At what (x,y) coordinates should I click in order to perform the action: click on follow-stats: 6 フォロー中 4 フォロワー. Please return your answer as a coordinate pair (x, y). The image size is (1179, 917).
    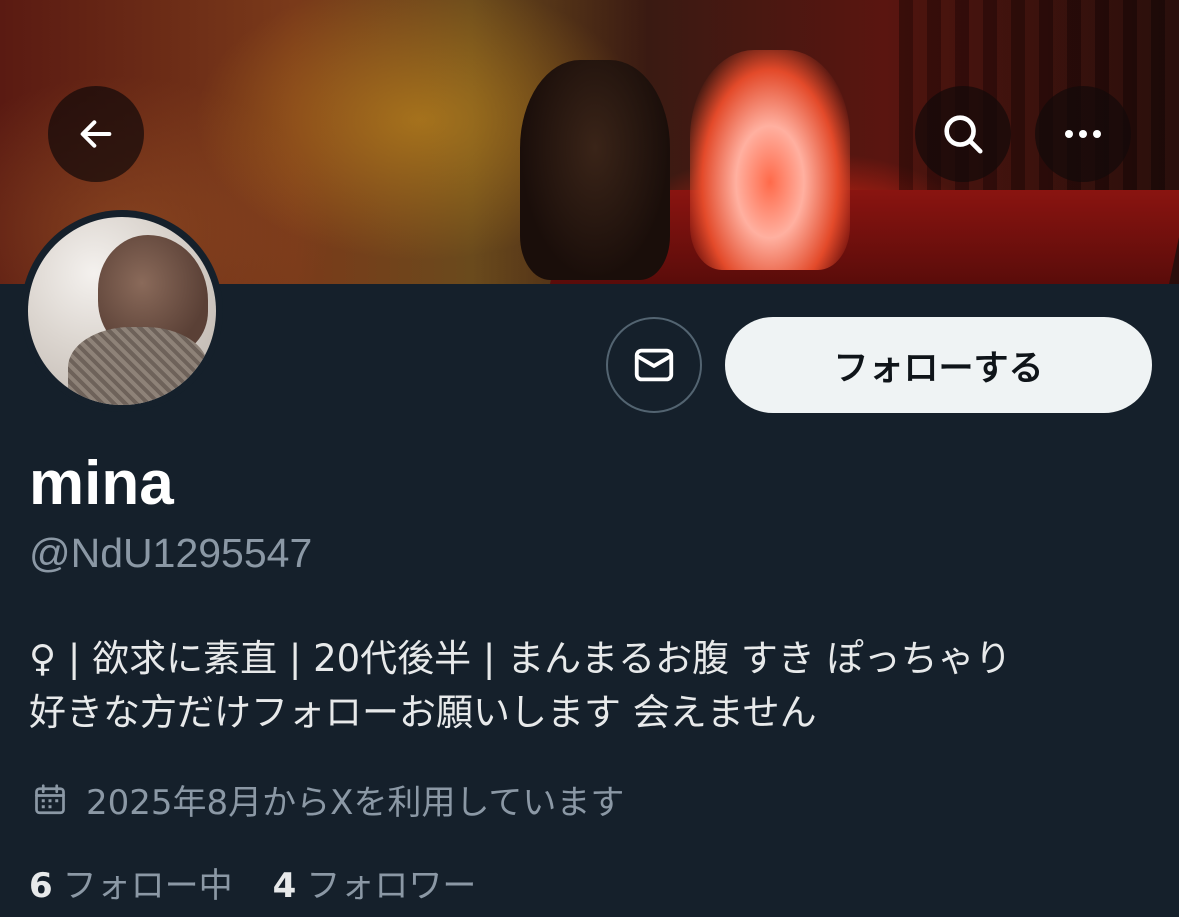
    Looking at the image, I should click on (272, 882).